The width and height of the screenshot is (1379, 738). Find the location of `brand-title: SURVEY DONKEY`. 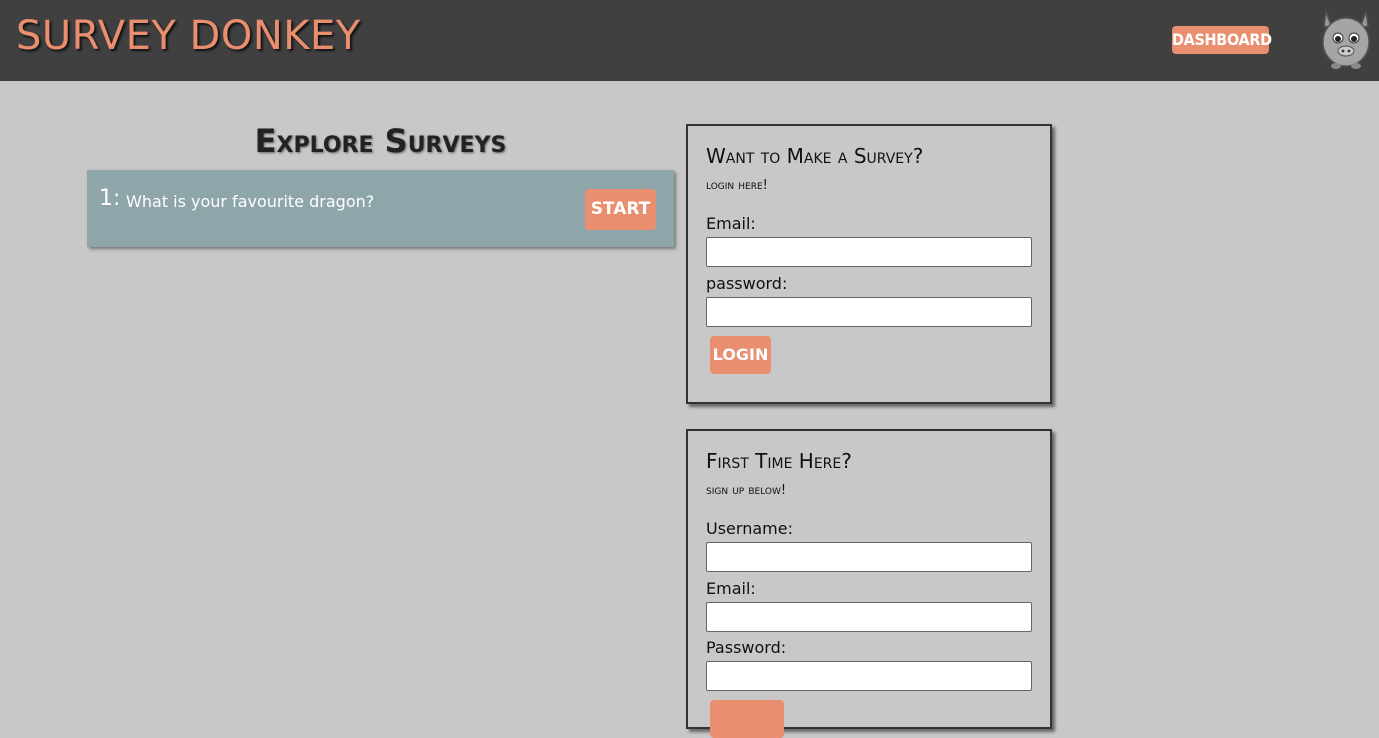

brand-title: SURVEY DONKEY is located at coordinates (188, 36).